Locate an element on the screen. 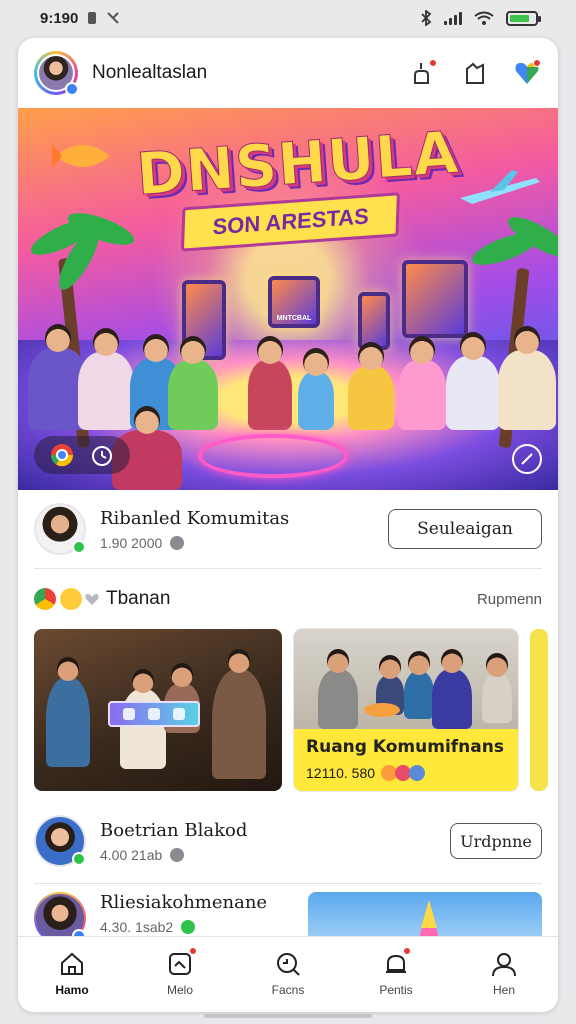 This screenshot has width=576, height=1024. search-icon is located at coordinates (288, 964).